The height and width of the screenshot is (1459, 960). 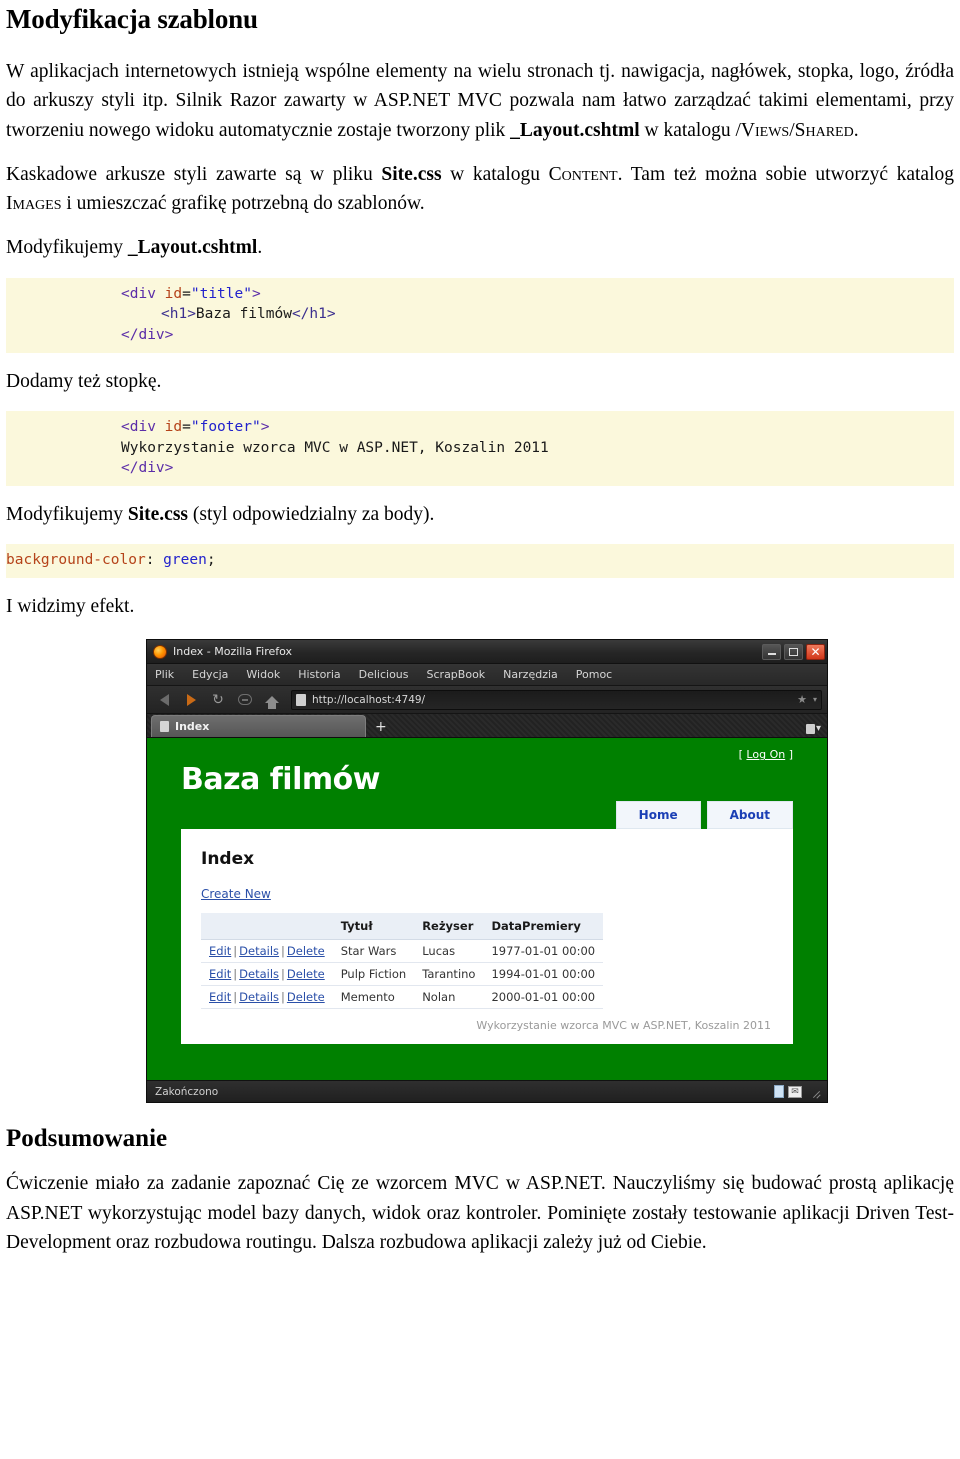 What do you see at coordinates (192, 727) in the screenshot?
I see `tab-label: Index` at bounding box center [192, 727].